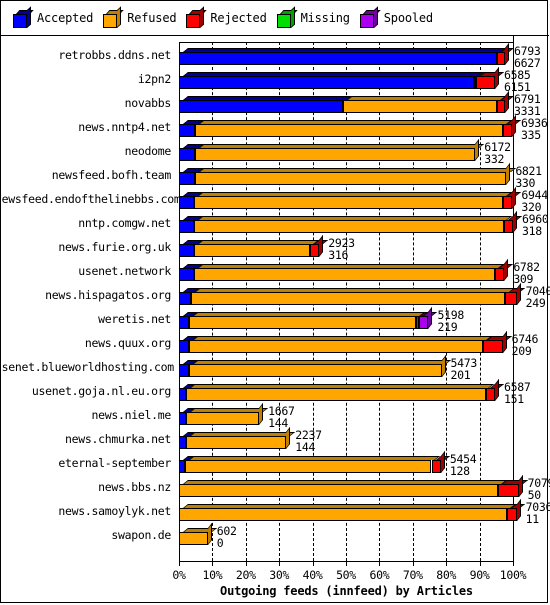  I want to click on bar-row: neodome 6172 332, so click(275, 151).